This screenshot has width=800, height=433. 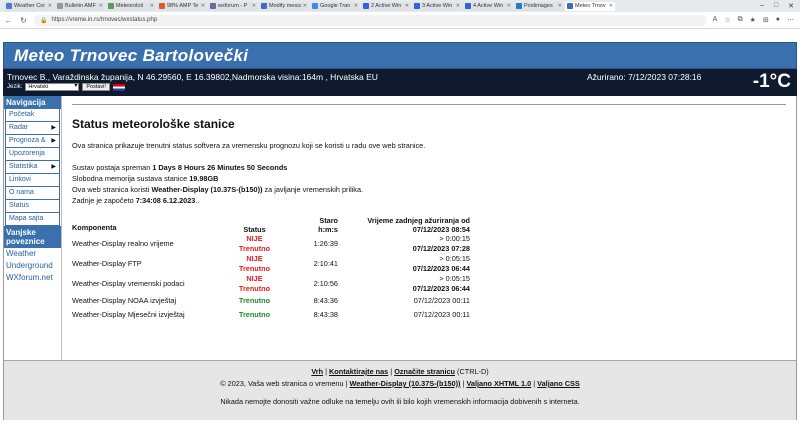 I want to click on footer-contact-link: Kontaktirajte nas, so click(x=358, y=371).